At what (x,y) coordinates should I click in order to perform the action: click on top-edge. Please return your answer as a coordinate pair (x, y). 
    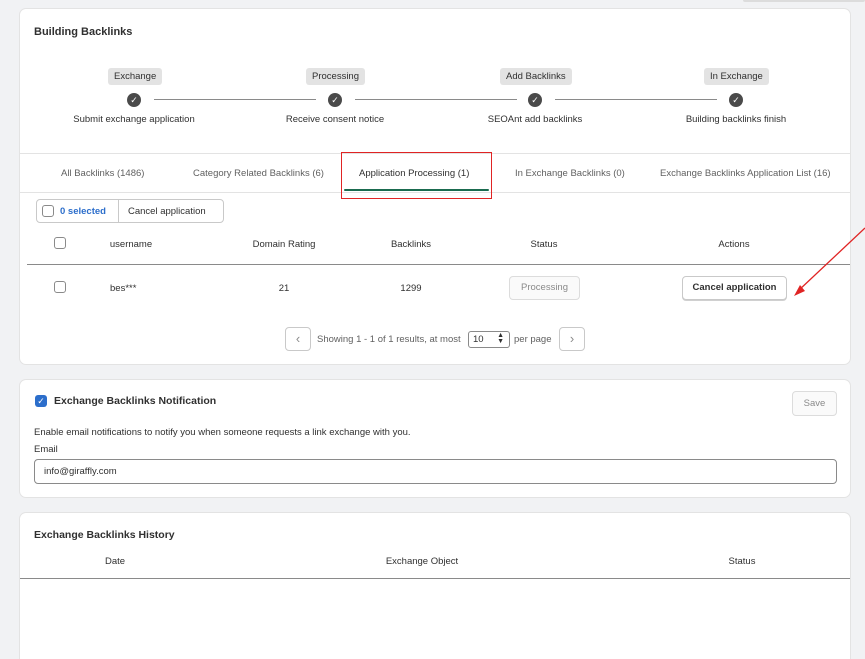
    Looking at the image, I should click on (804, 1).